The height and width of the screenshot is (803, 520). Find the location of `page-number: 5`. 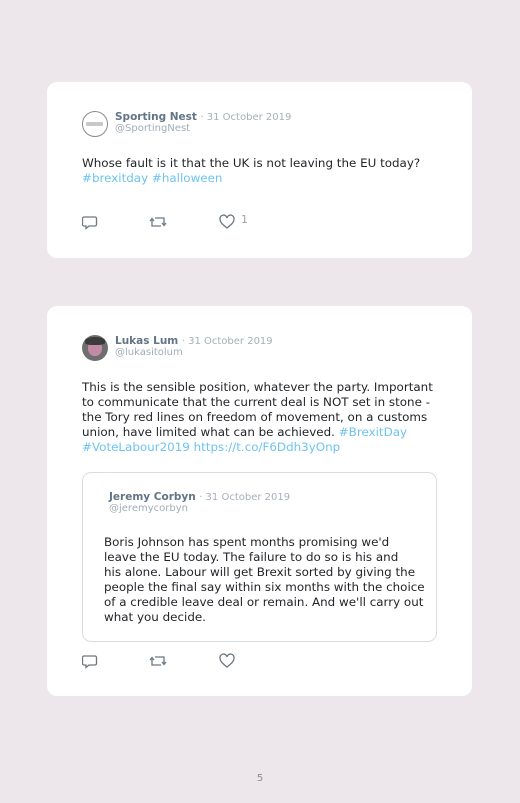

page-number: 5 is located at coordinates (260, 778).